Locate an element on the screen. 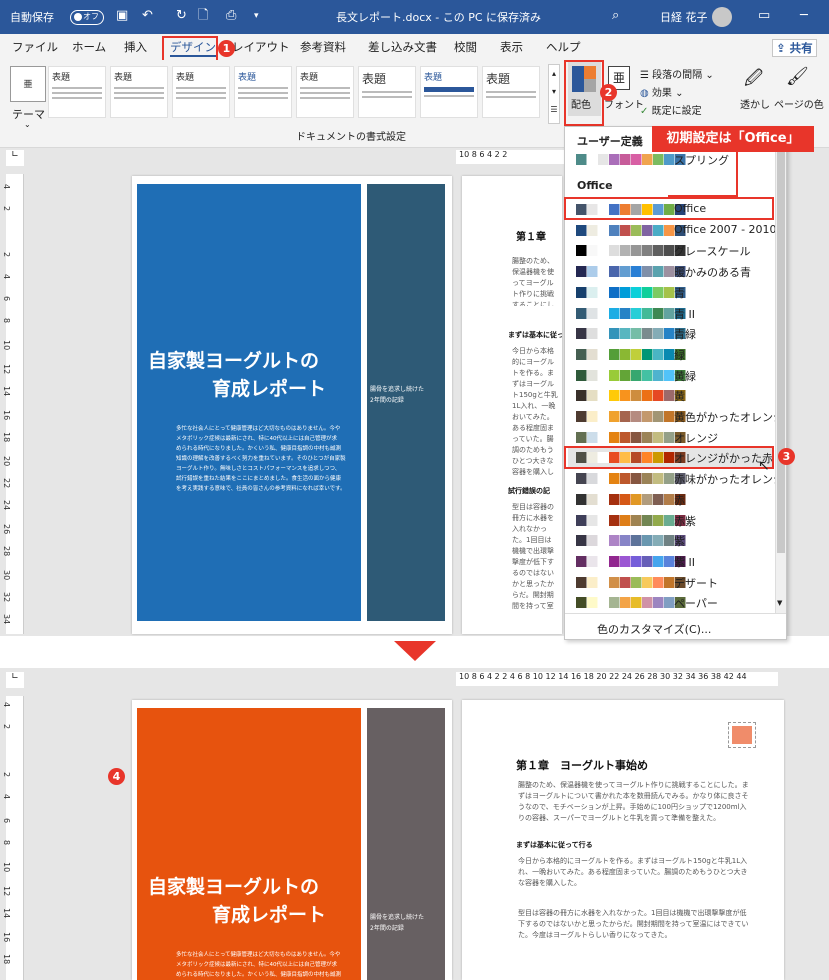  color-scheme-item: 黄色がかったオレンジ is located at coordinates (676, 416).